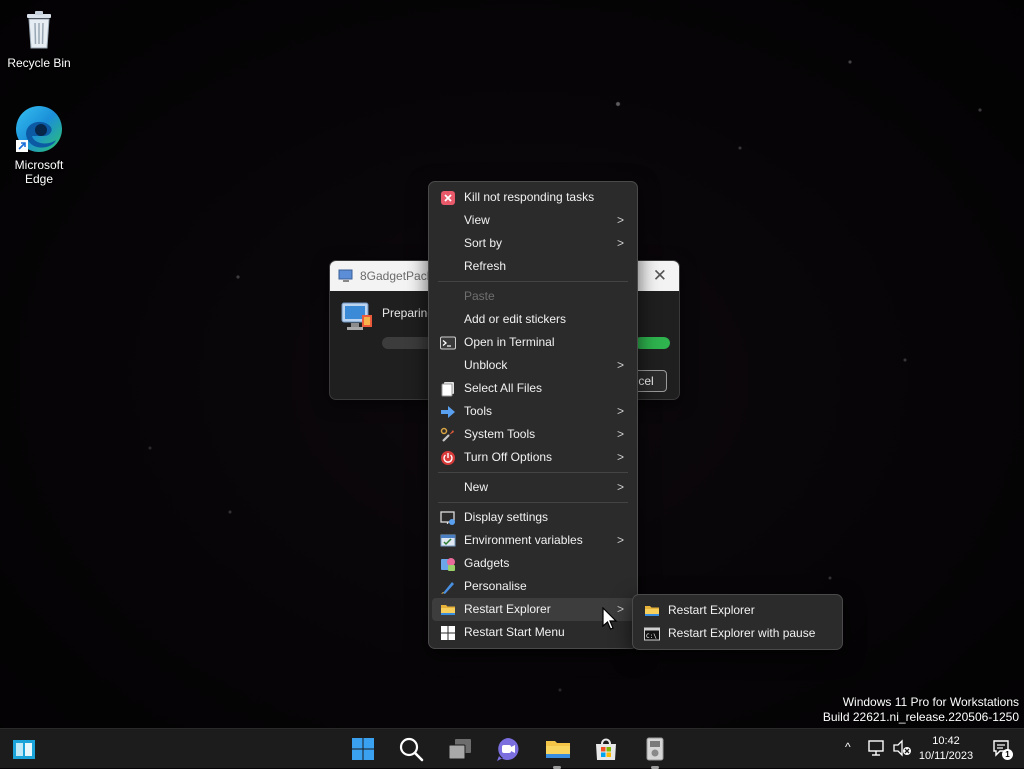 Image resolution: width=1024 pixels, height=769 pixels. What do you see at coordinates (920, 717) in the screenshot?
I see `watermark-build: Build 22621.ni_release.220506-1250` at bounding box center [920, 717].